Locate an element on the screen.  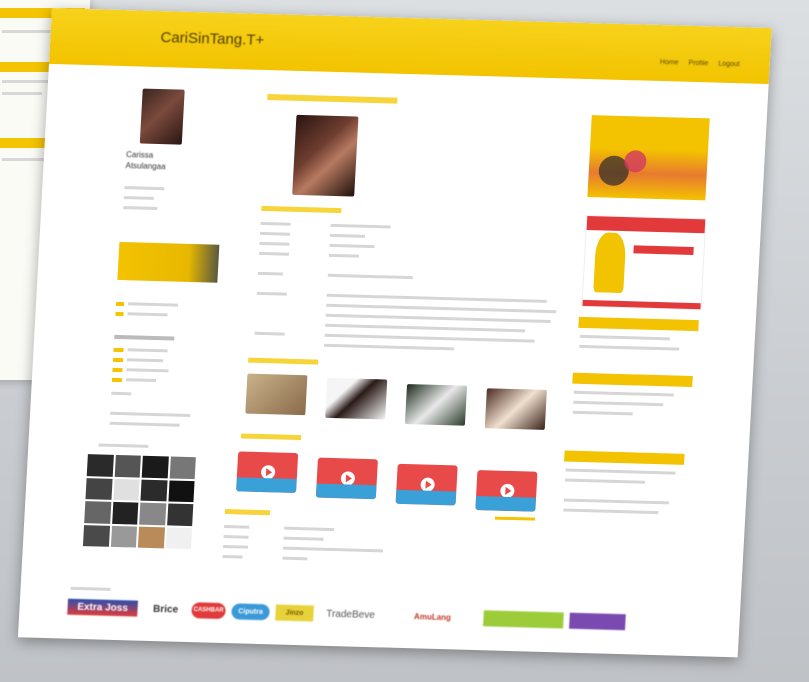
center-title is located at coordinates (332, 99).